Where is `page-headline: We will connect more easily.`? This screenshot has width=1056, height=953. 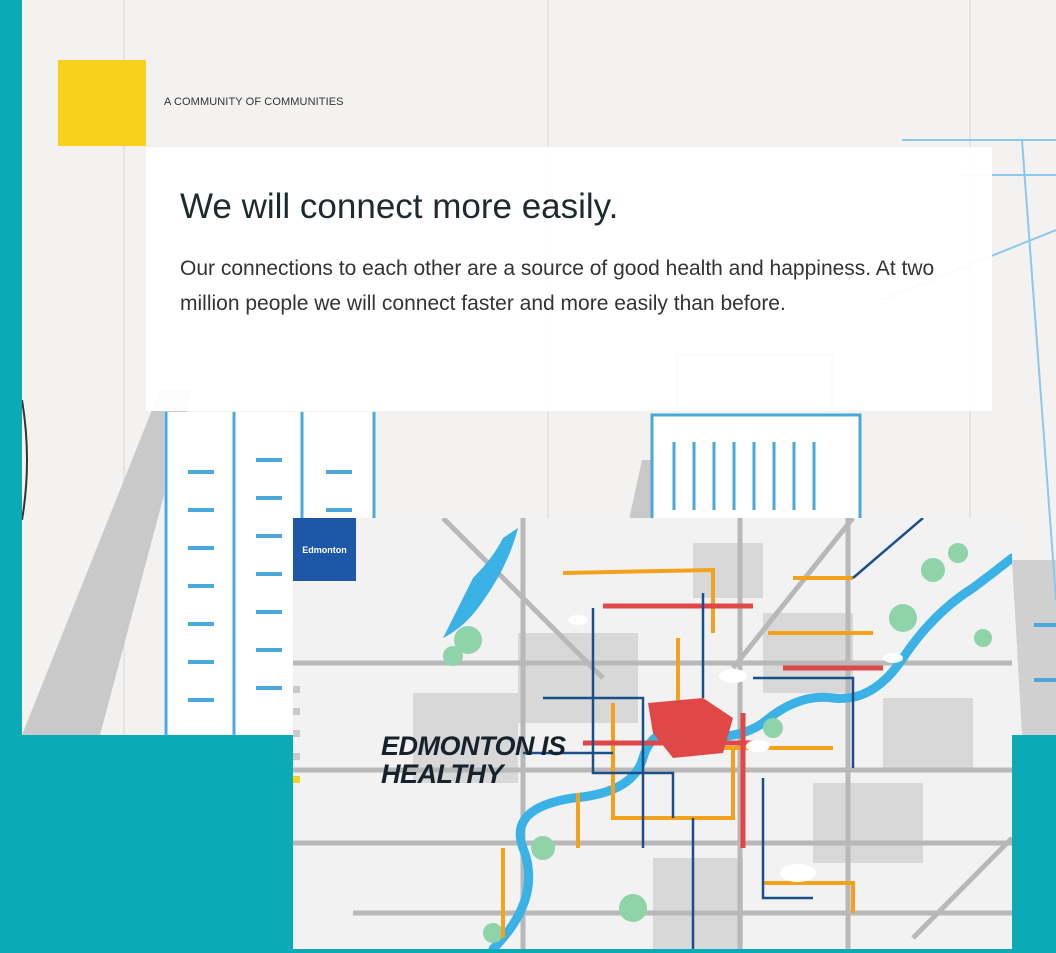 page-headline: We will connect more easily. is located at coordinates (399, 206).